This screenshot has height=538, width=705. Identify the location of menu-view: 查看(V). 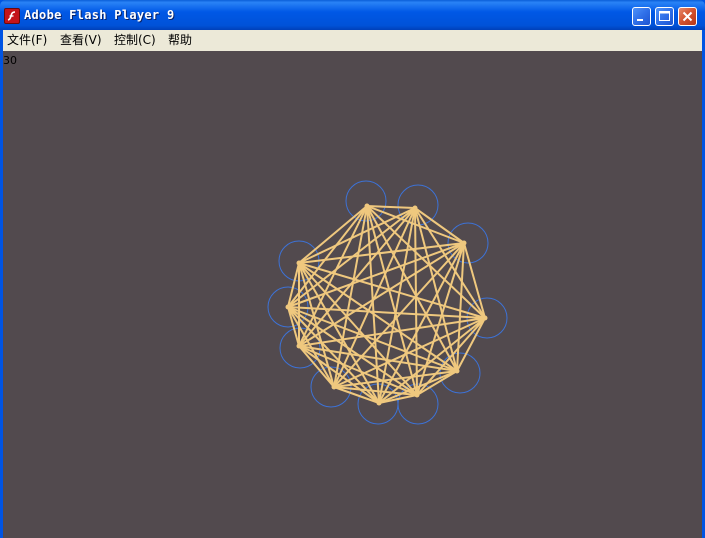
(81, 40).